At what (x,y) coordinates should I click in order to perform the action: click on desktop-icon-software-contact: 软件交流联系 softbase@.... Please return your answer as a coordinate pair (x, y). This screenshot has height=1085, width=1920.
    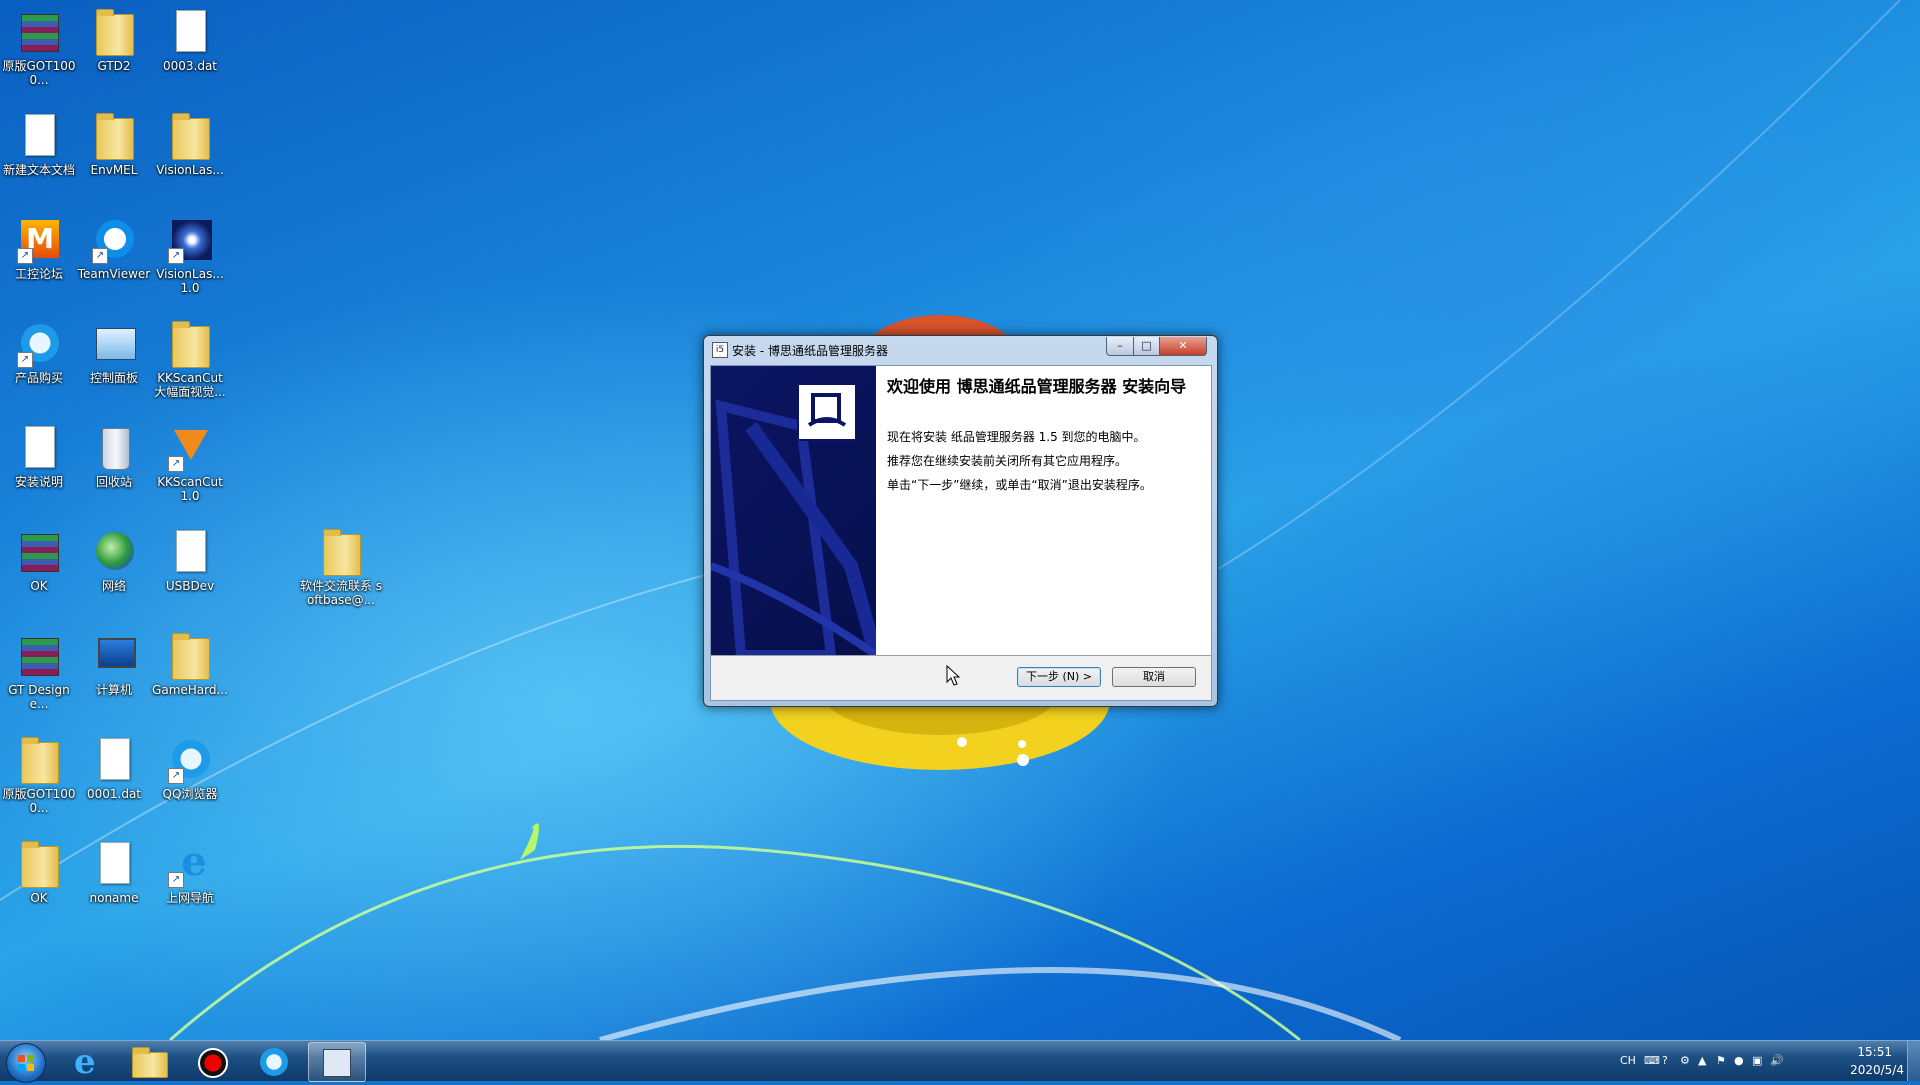
    Looking at the image, I should click on (341, 565).